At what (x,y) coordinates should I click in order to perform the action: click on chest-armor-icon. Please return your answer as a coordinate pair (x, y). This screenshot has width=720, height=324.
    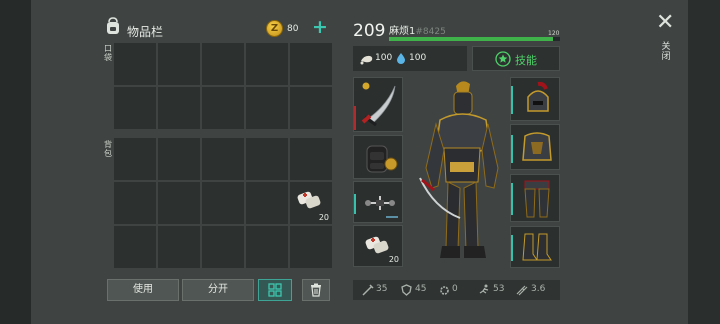
    Looking at the image, I should click on (537, 146).